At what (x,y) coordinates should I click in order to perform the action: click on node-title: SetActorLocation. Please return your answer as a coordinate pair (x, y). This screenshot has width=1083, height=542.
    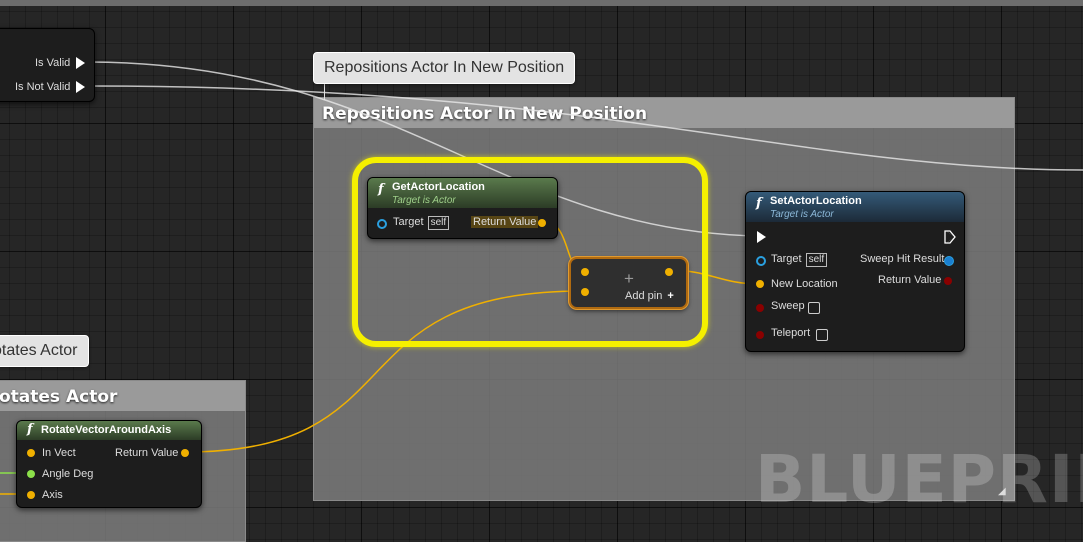
    Looking at the image, I should click on (816, 201).